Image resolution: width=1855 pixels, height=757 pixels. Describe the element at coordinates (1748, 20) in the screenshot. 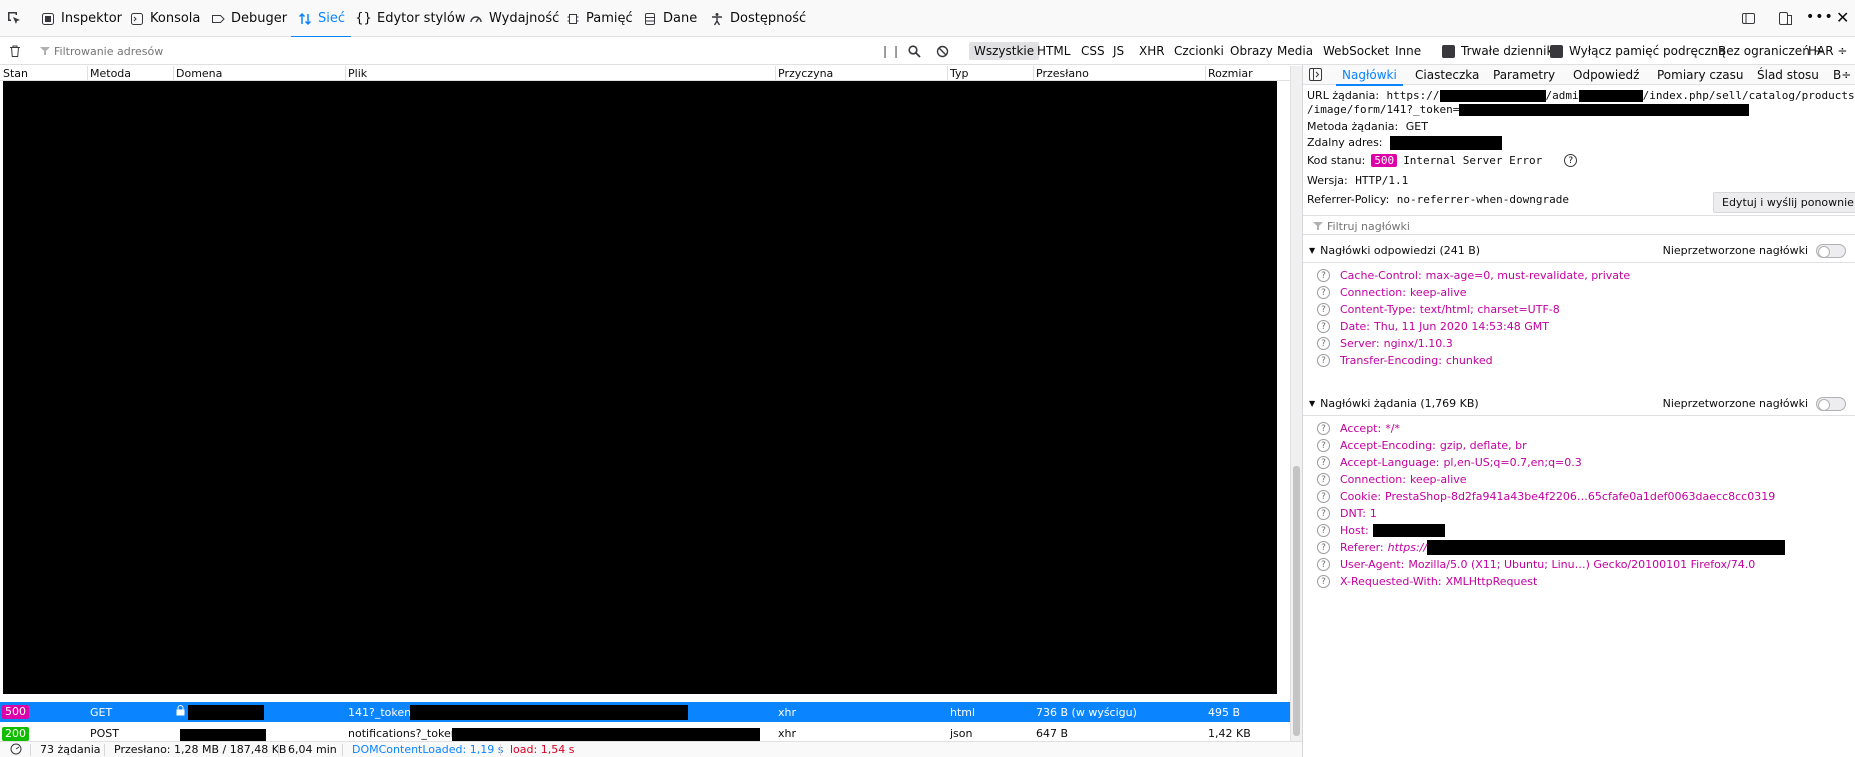

I see `responsive-design-icon` at that location.